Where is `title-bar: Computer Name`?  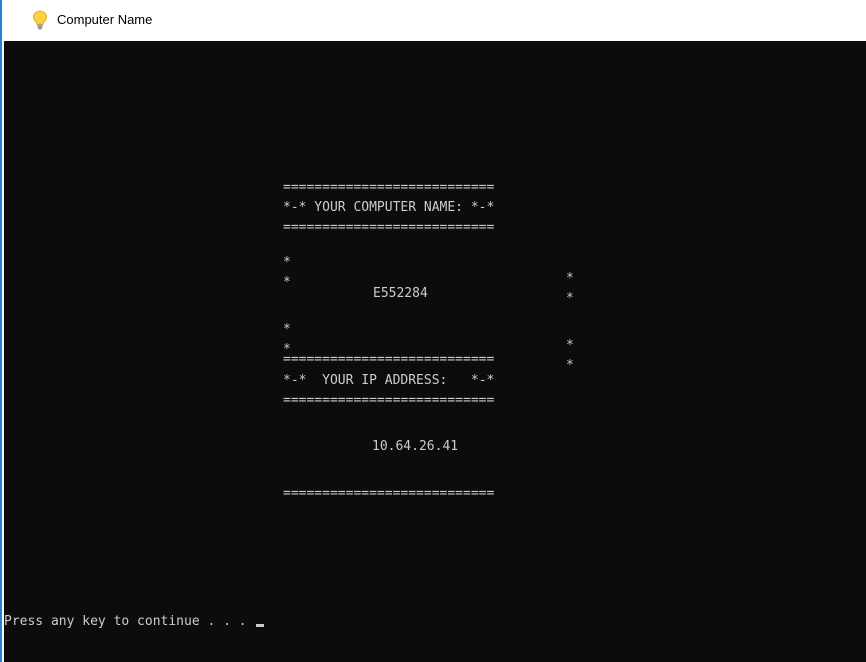 title-bar: Computer Name is located at coordinates (435, 20).